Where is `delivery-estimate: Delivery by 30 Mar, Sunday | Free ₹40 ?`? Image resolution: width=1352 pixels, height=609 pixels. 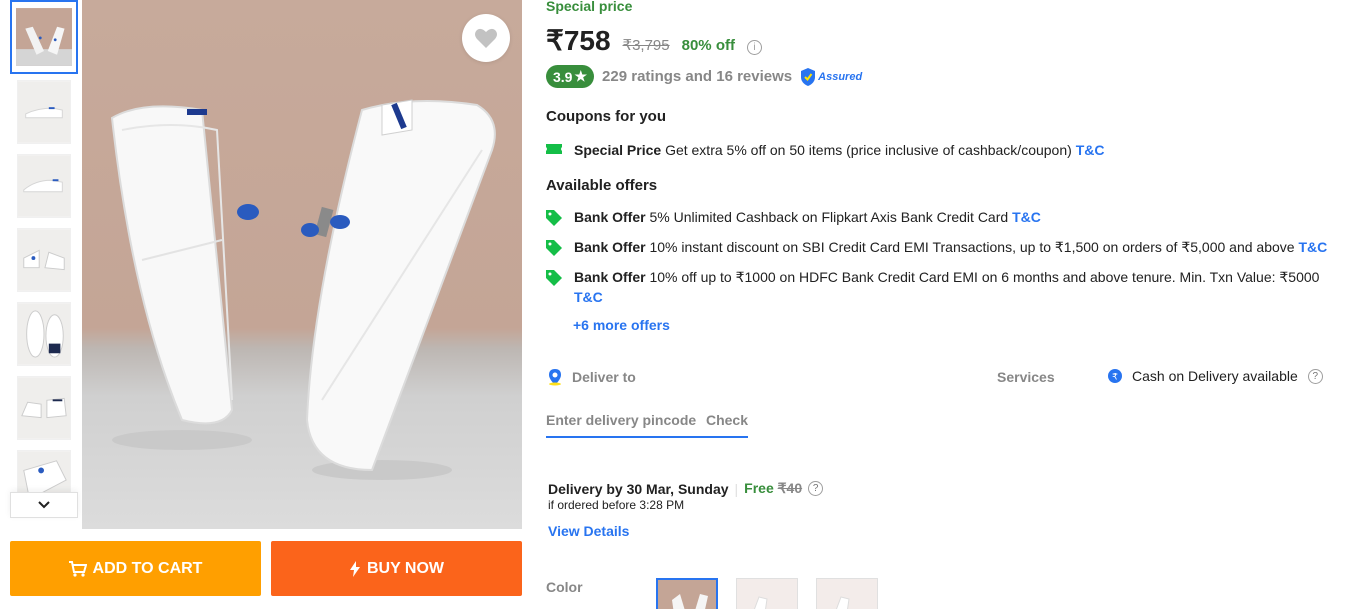 delivery-estimate: Delivery by 30 Mar, Sunday | Free ₹40 ? is located at coordinates (686, 488).